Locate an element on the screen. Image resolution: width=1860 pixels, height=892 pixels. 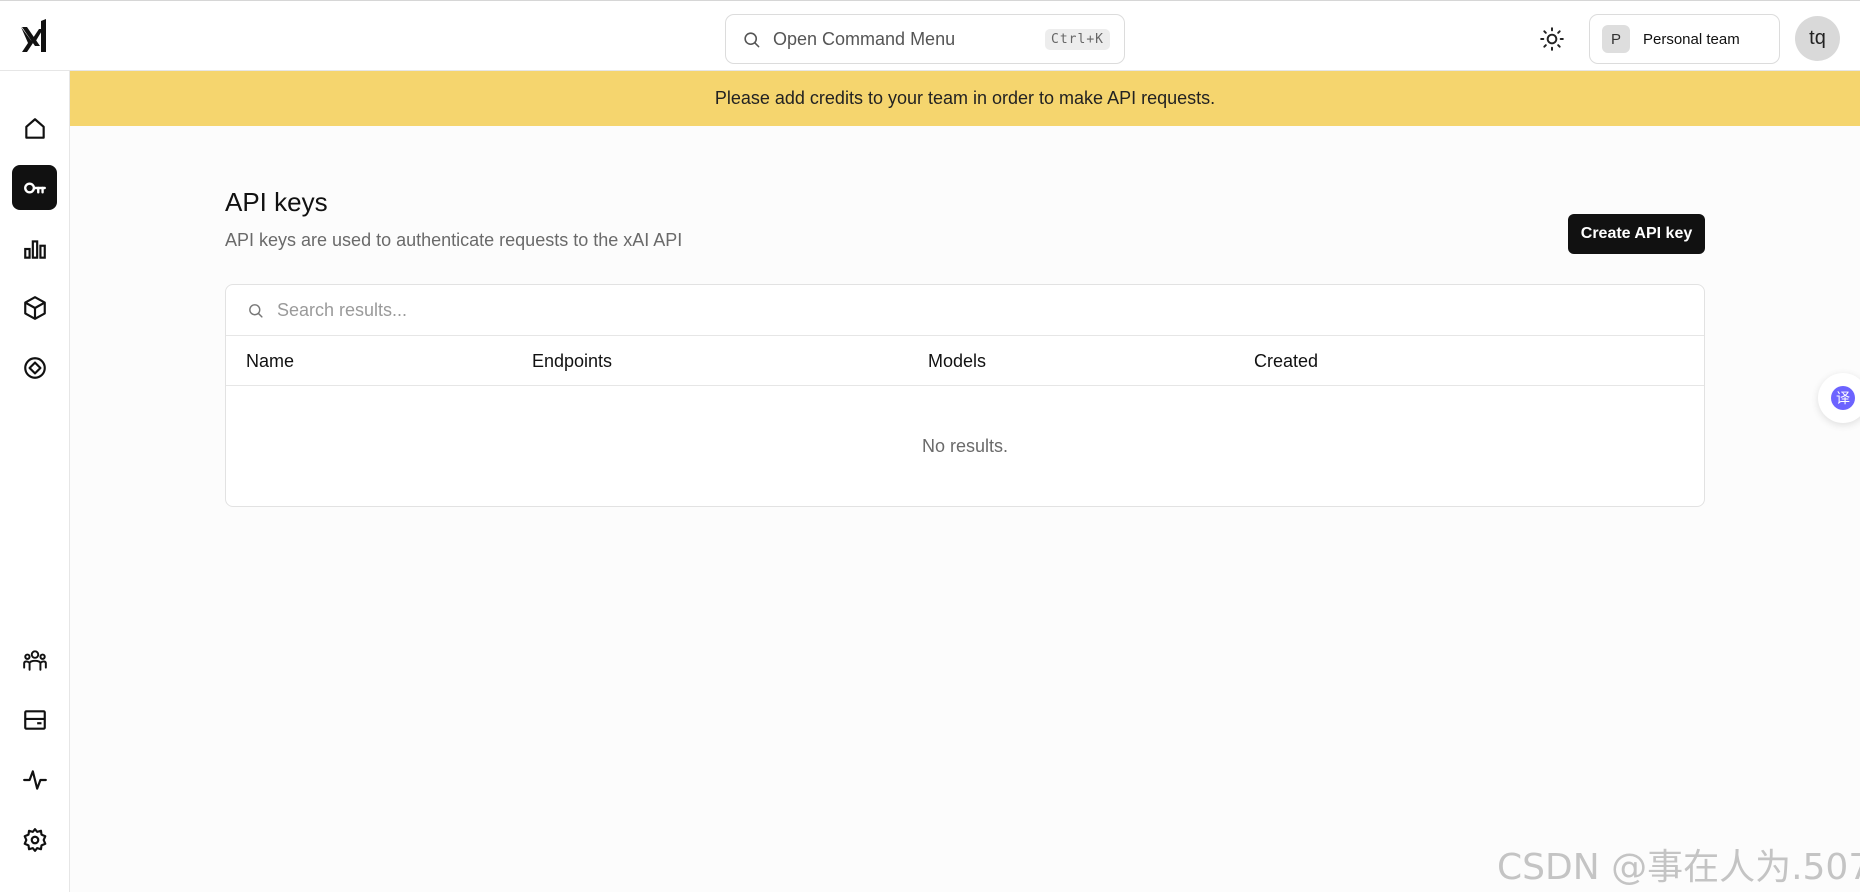
sidebar-item-api-keys is located at coordinates (34, 187).